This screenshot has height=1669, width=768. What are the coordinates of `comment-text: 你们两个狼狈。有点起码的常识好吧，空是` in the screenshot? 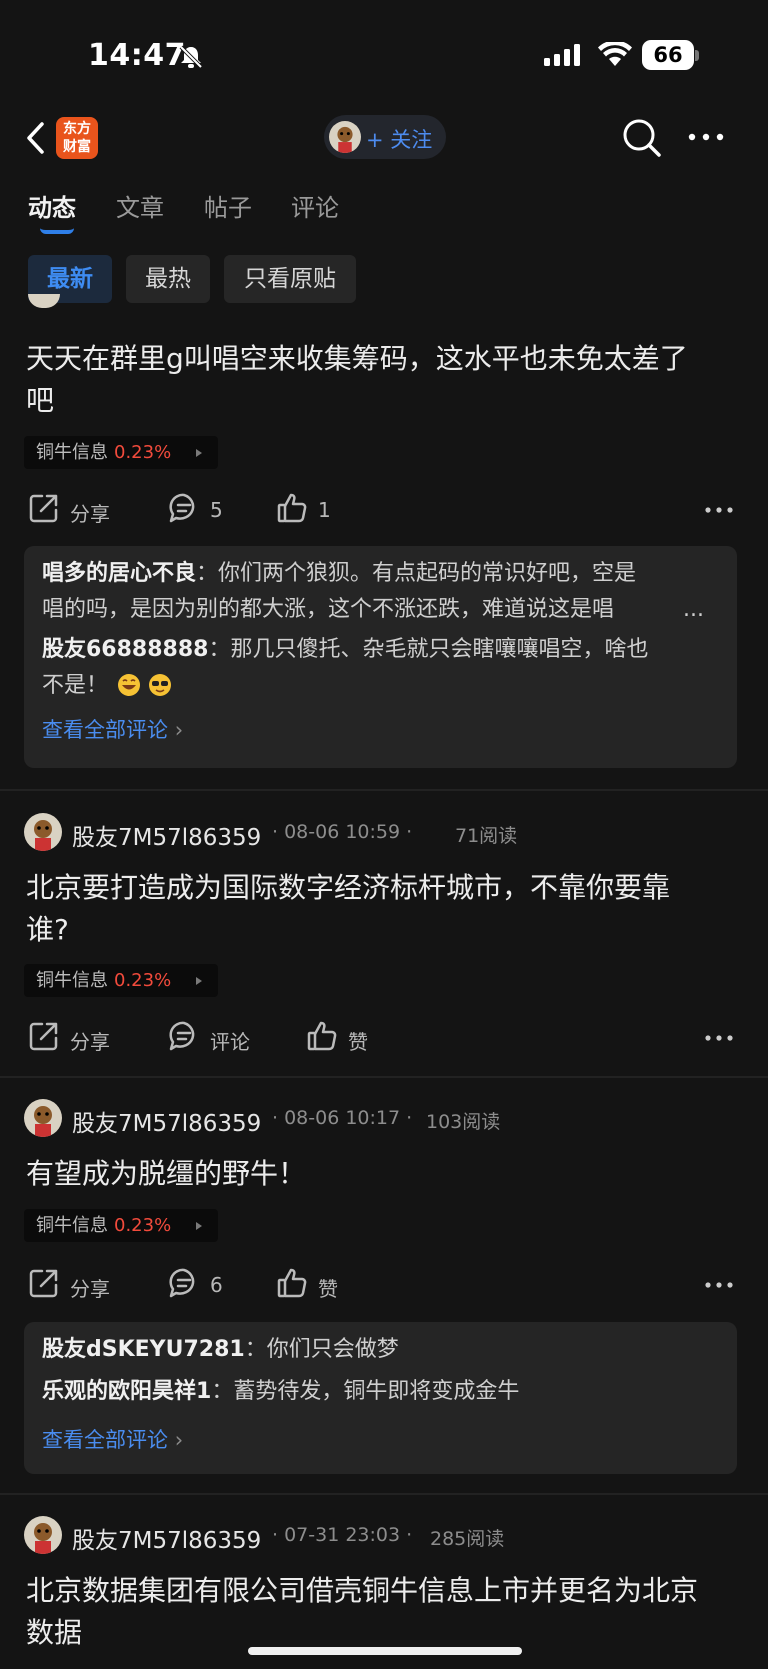 It's located at (427, 573).